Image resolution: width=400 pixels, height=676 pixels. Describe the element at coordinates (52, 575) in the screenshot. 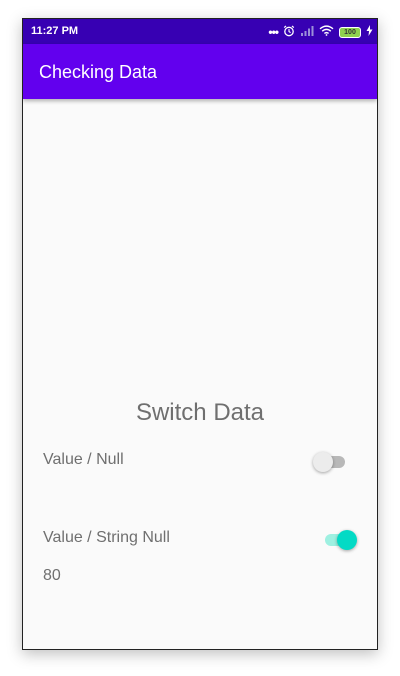

I see `value-text: 80` at that location.